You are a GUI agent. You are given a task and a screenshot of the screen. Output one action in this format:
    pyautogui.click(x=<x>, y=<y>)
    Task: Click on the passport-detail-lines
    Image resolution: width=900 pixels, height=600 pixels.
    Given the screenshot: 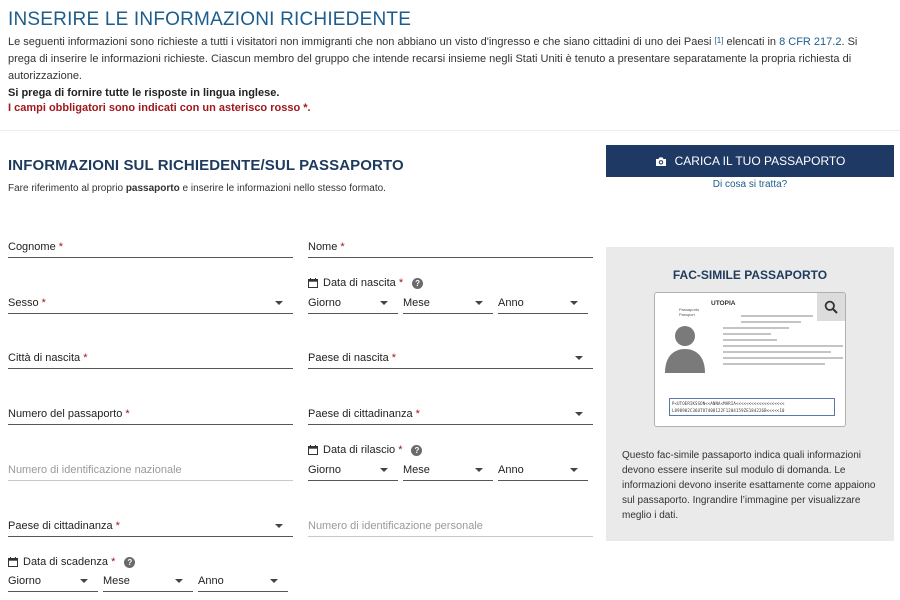 What is the action you would take?
    pyautogui.click(x=777, y=342)
    